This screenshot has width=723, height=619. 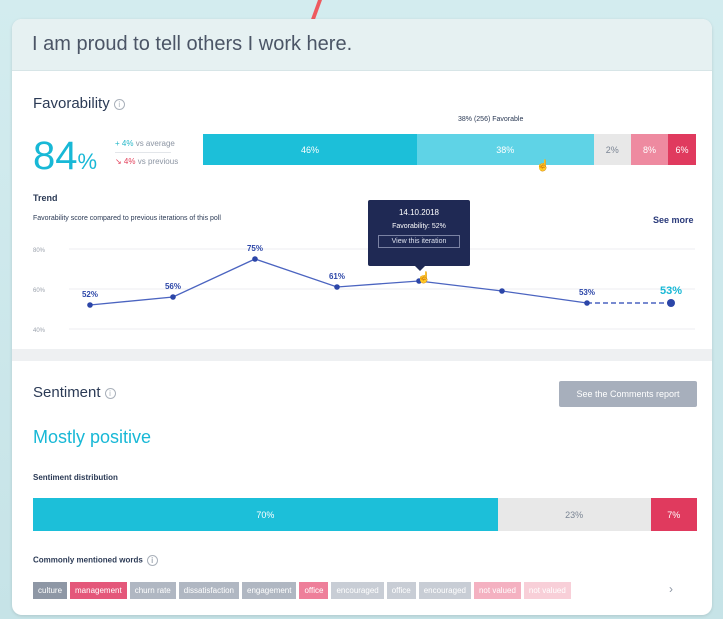 I want to click on favorable-bar-caption: 38% (256) Favorable, so click(x=491, y=119).